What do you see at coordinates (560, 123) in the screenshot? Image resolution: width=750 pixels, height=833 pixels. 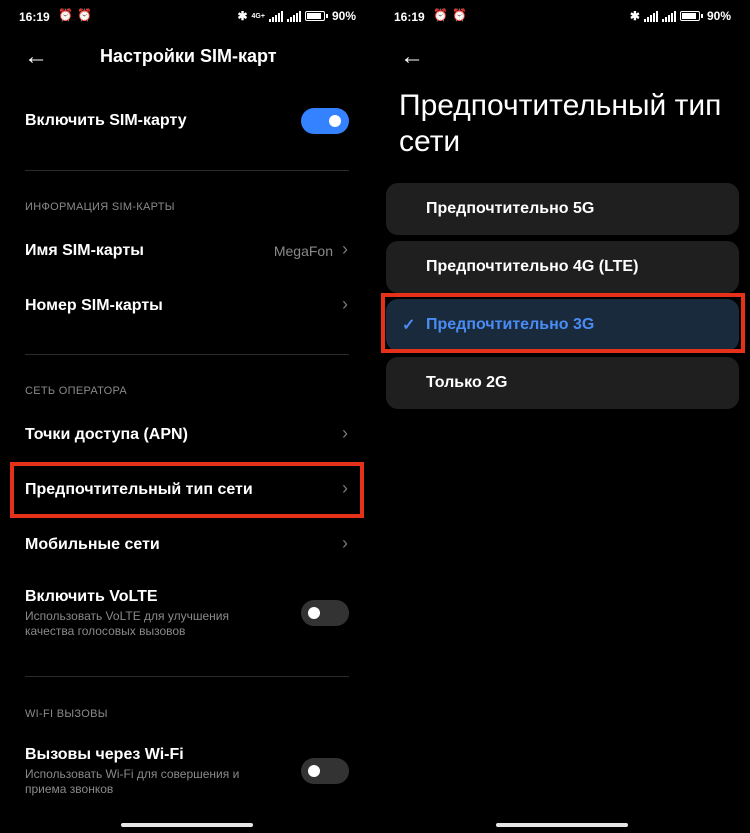 I see `page-title: Предпочтительный тип сети` at bounding box center [560, 123].